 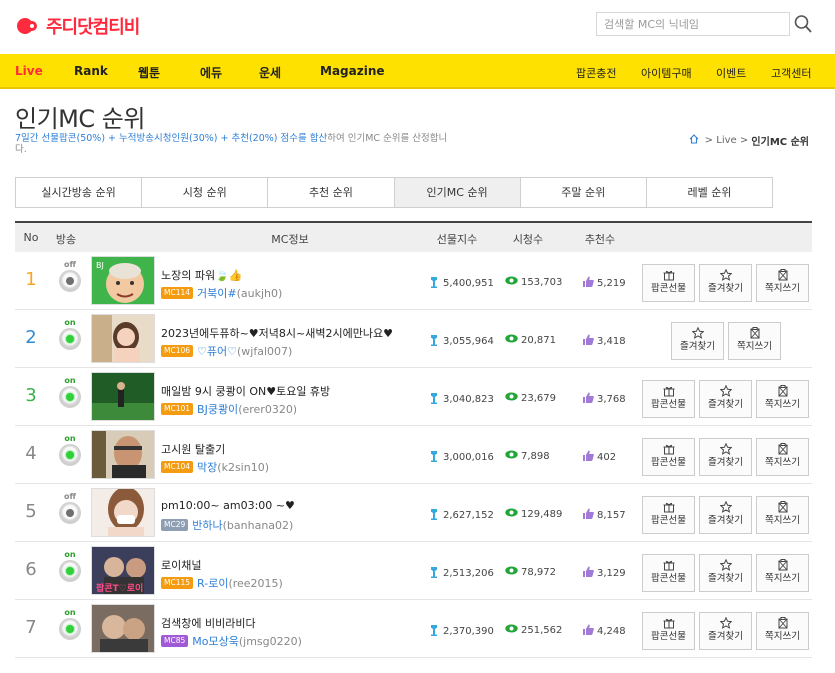 What do you see at coordinates (596, 73) in the screenshot?
I see `nav-popcorn-charge: 팝콘충전` at bounding box center [596, 73].